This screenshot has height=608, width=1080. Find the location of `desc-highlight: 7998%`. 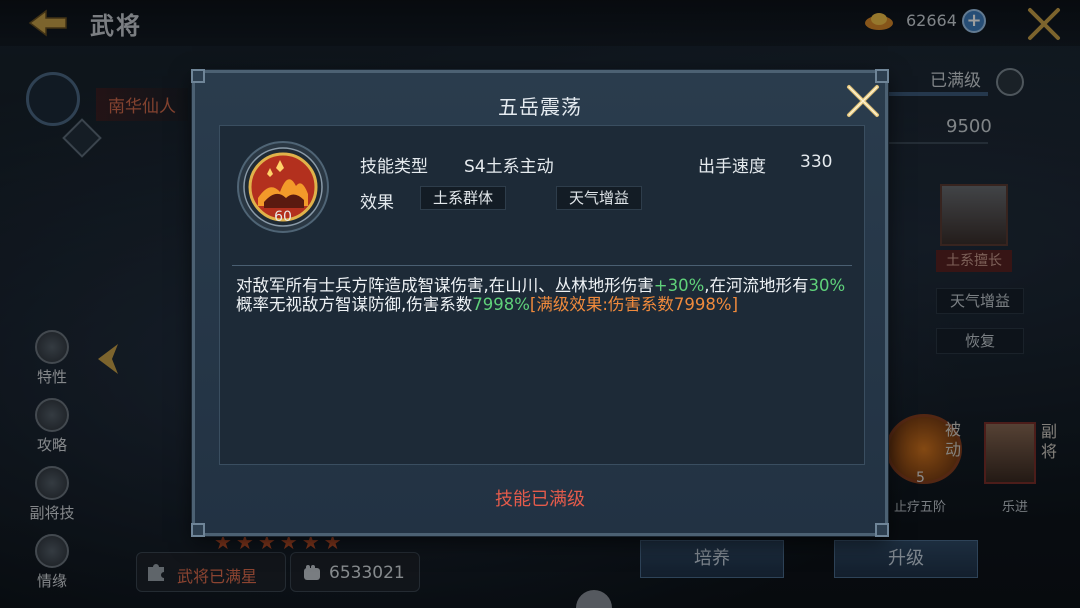

desc-highlight: 7998% is located at coordinates (501, 304).